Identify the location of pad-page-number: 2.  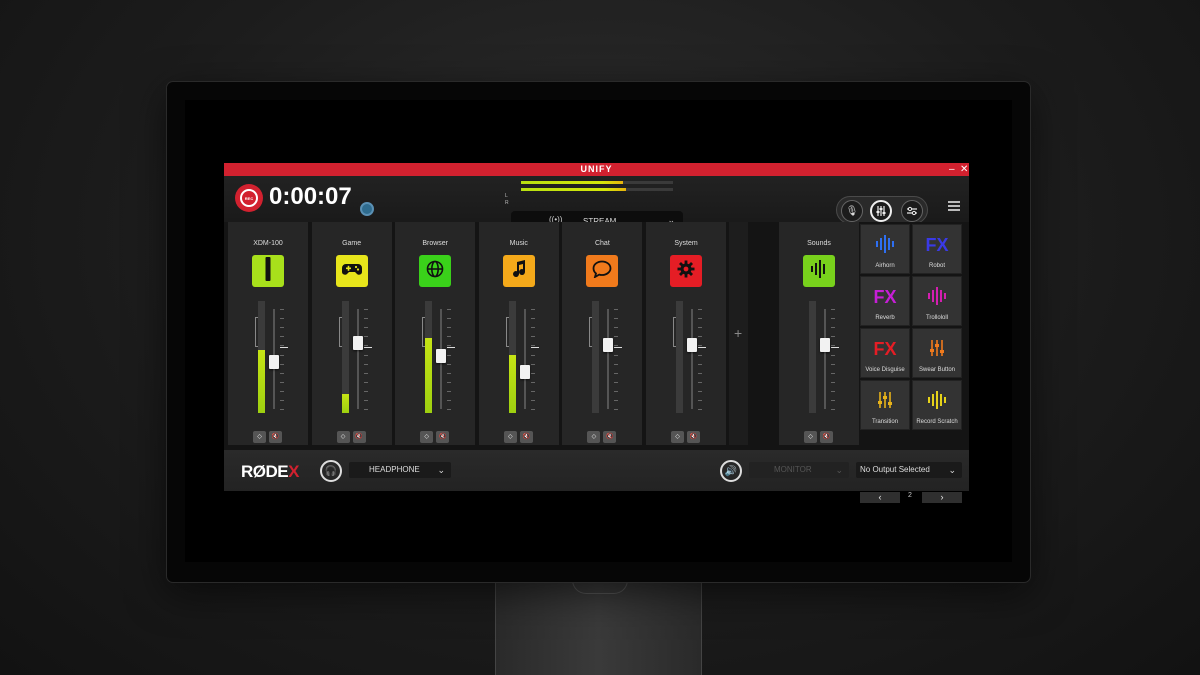
(910, 495).